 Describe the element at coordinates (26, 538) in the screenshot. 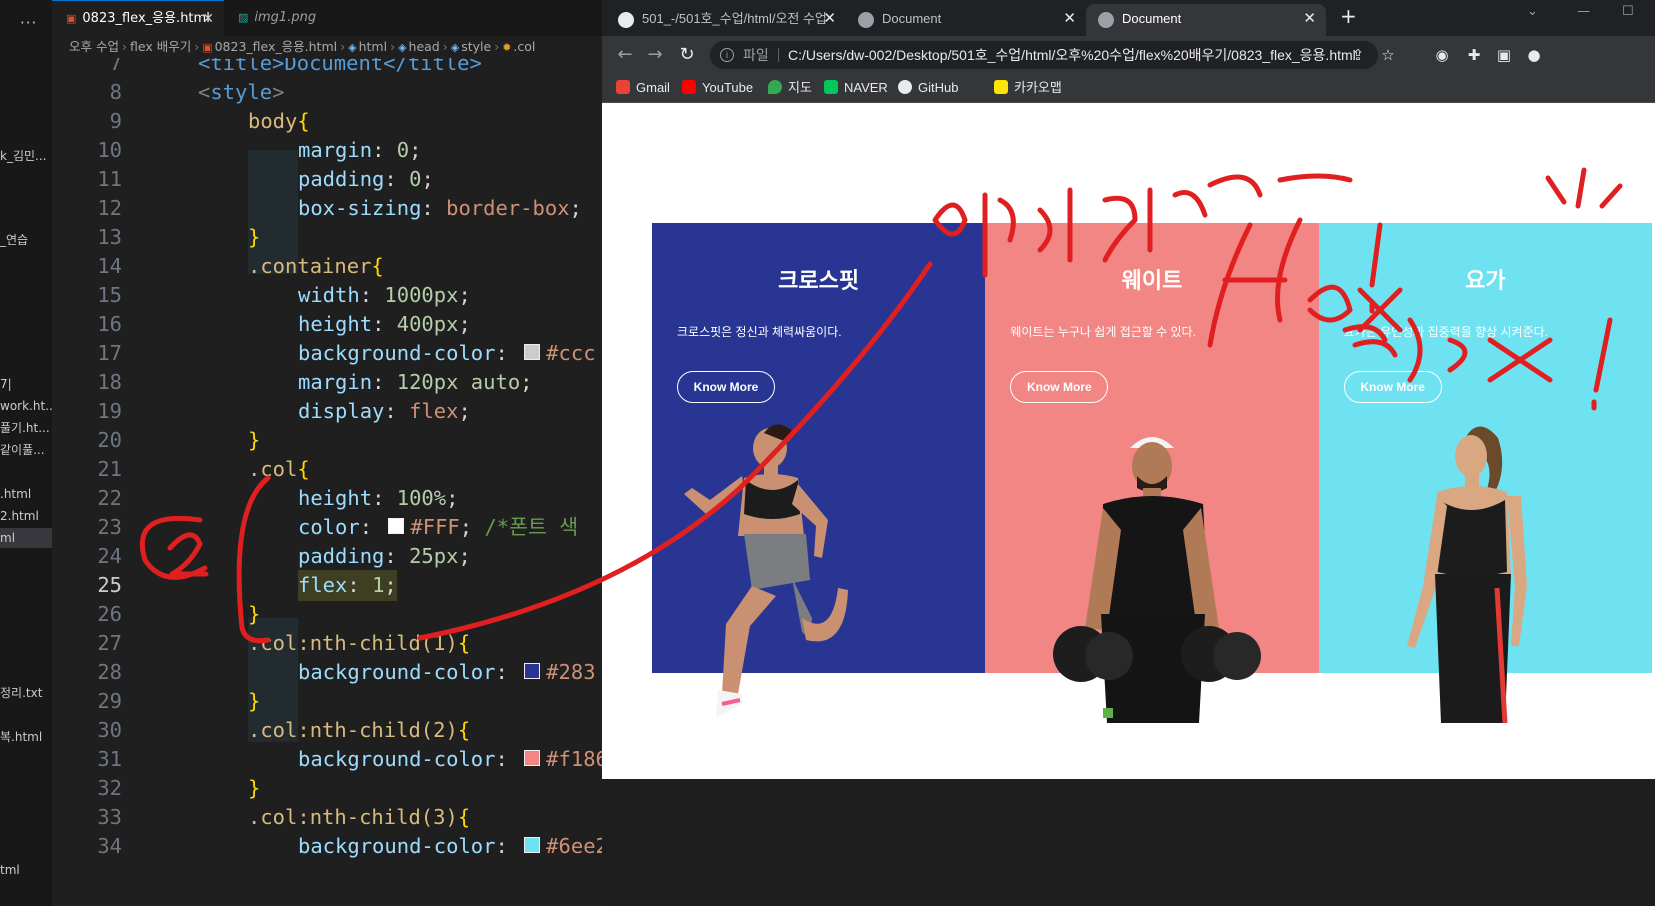

I see `explorer-item-active: ml` at that location.